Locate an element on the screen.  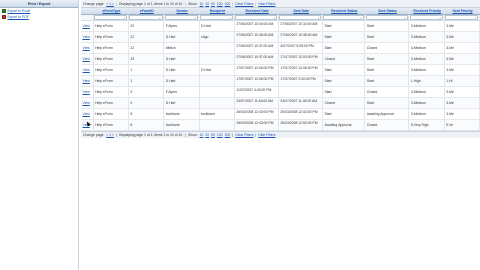
cell-sent-priority: 1-Hi is located at coordinates (462, 81).